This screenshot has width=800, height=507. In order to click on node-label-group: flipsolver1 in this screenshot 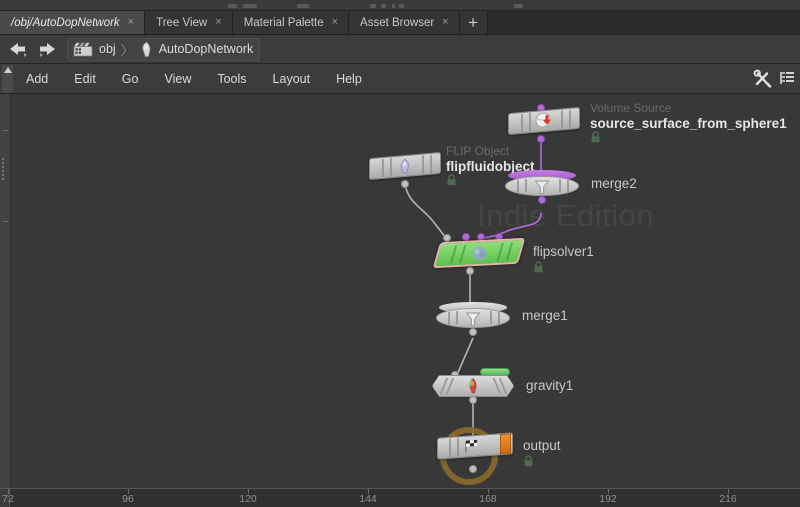, I will do `click(563, 260)`.